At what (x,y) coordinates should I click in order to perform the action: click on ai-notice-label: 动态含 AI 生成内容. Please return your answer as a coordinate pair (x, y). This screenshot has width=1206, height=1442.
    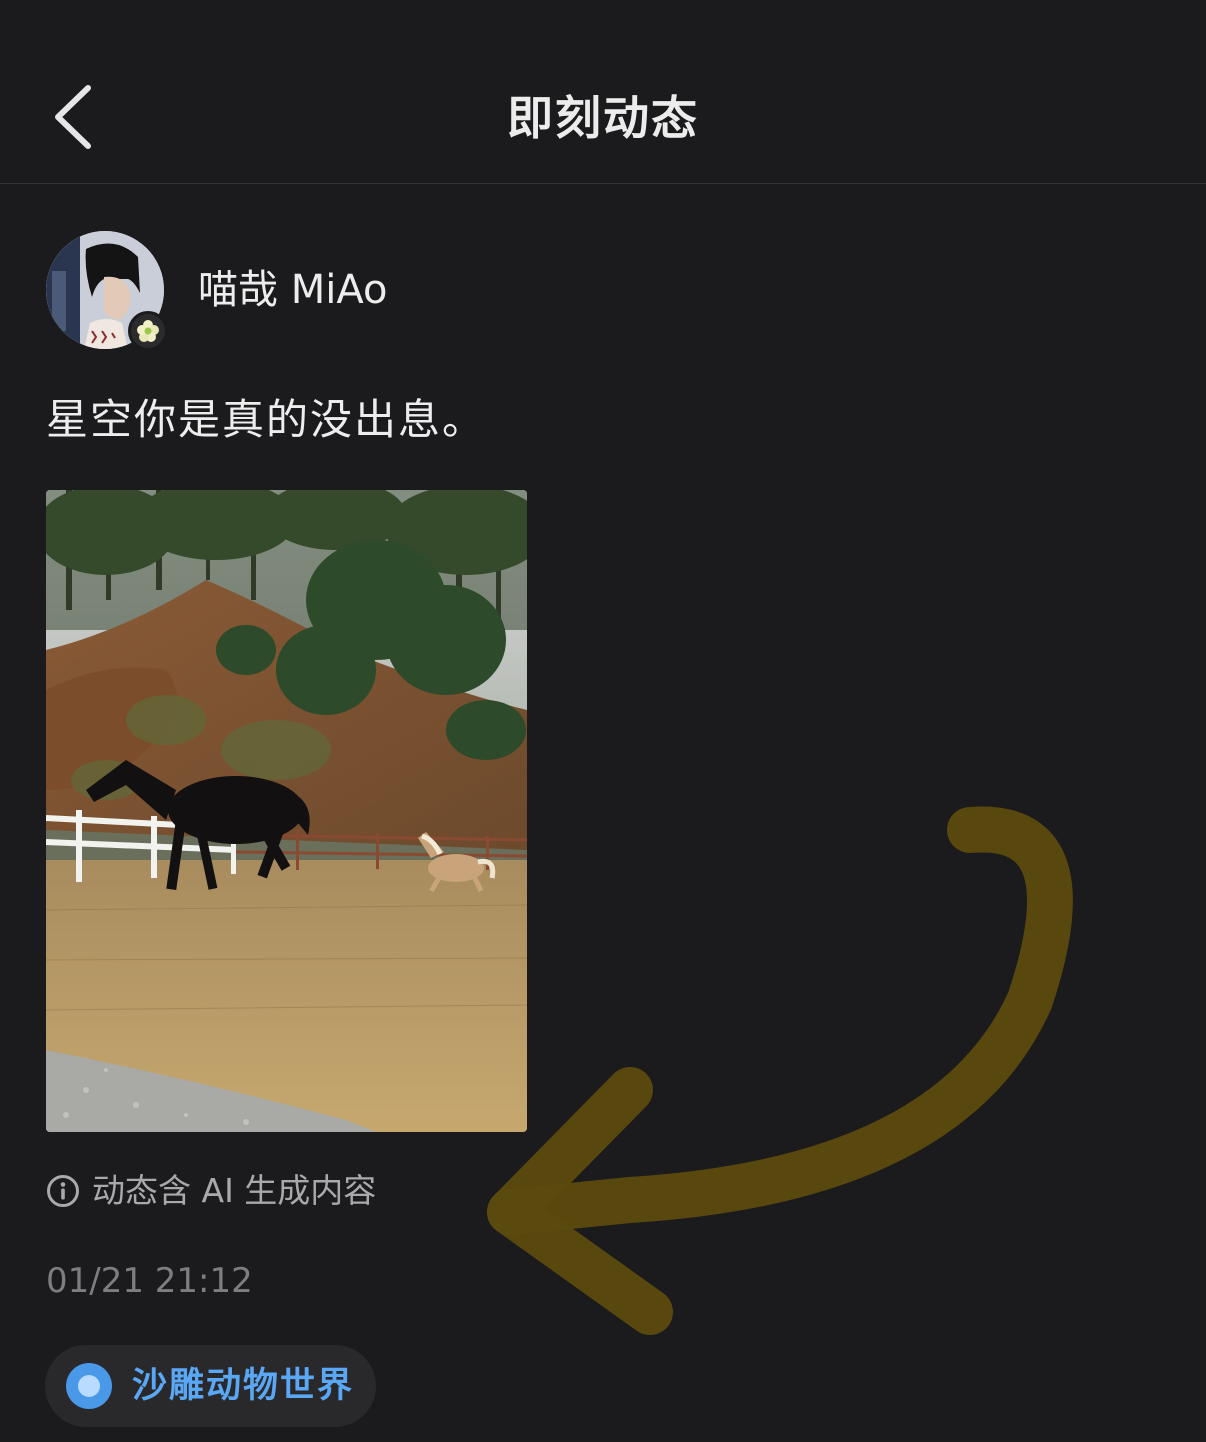
    Looking at the image, I should click on (234, 1190).